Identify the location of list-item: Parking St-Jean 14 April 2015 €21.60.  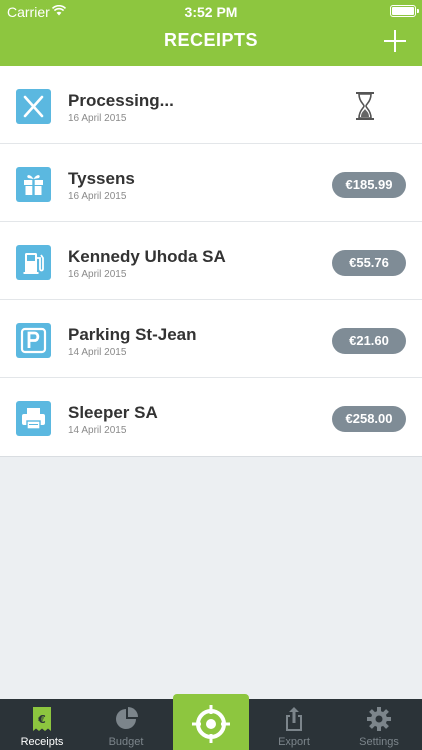
(211, 339).